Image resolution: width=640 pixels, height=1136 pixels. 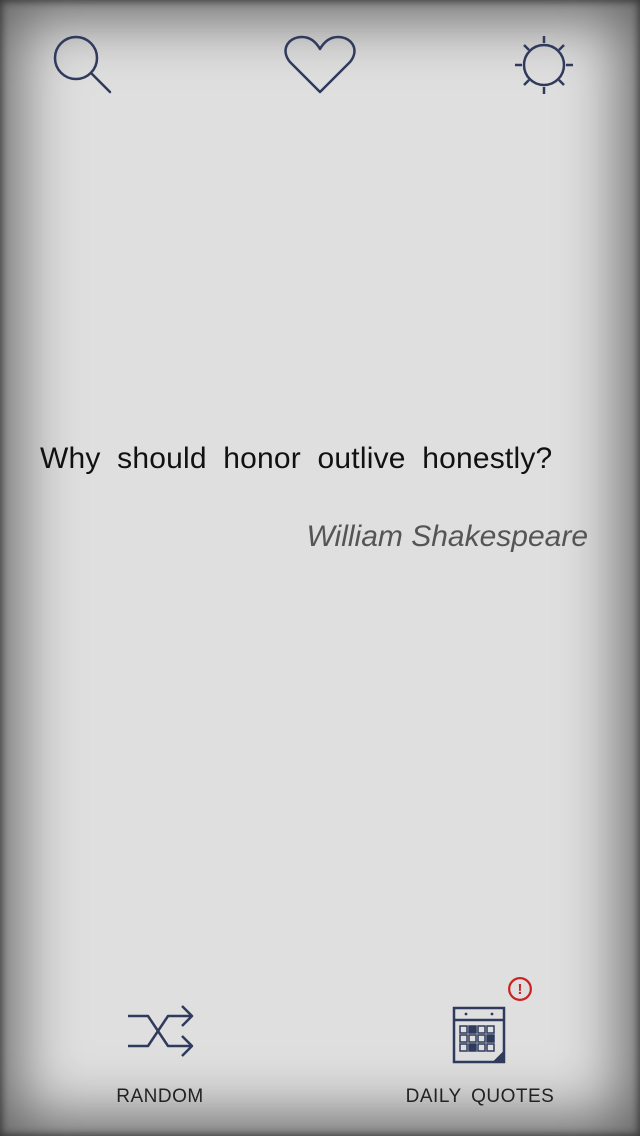 I want to click on random-button: RANDOM, so click(x=160, y=1055).